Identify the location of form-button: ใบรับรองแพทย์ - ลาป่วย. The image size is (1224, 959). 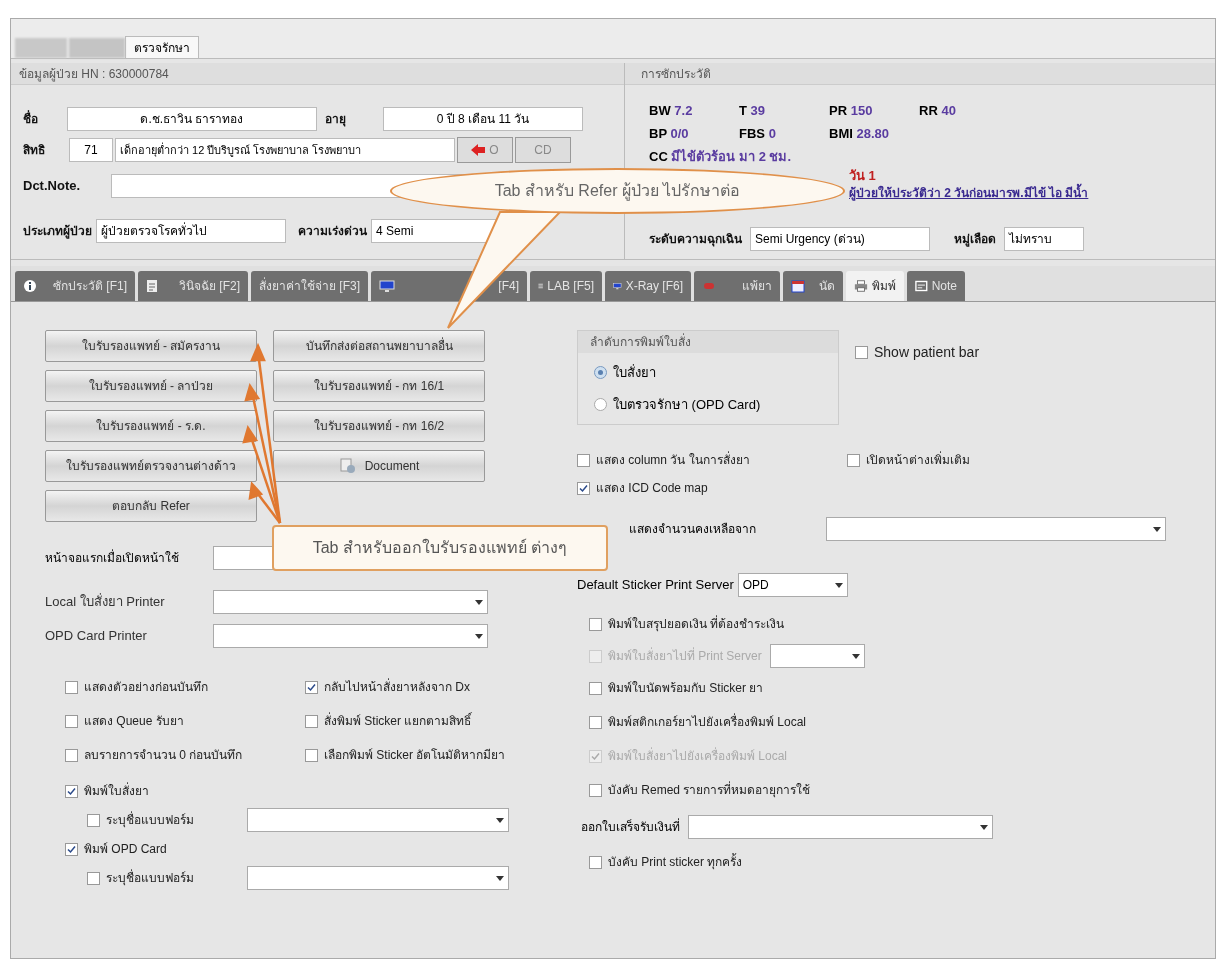
(151, 386).